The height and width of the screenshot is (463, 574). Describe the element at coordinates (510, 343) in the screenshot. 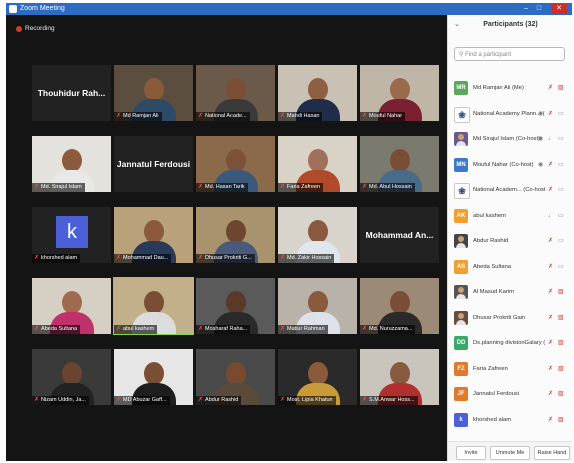

I see `participant-row: DD Ds.planning divisionGalary (C...✗▨` at that location.